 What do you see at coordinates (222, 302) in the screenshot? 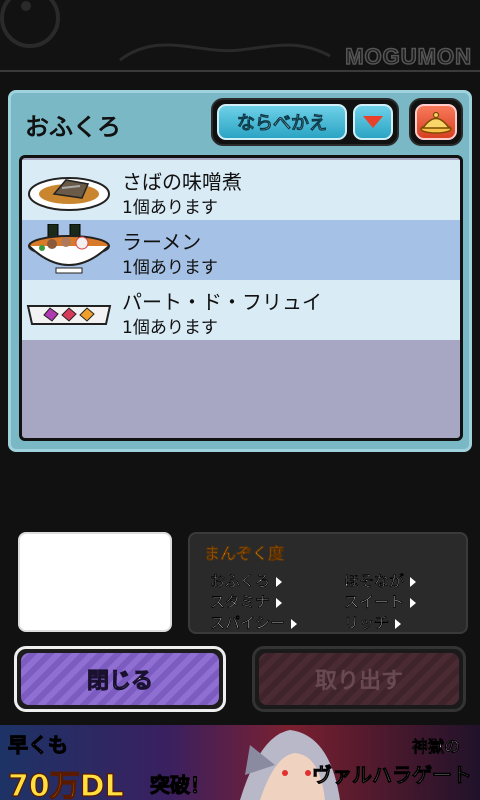
I see `item-name: パート・ド・フリュイ` at bounding box center [222, 302].